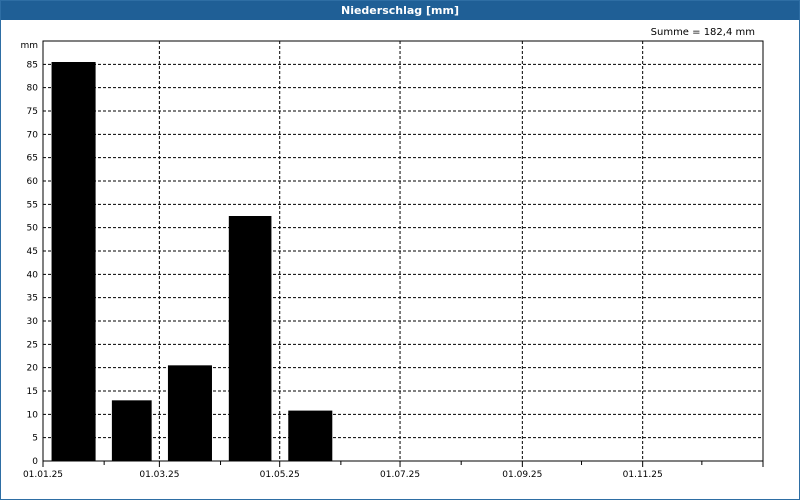 This screenshot has width=800, height=501. What do you see at coordinates (159, 475) in the screenshot?
I see `x-tick-label: 01.03.25` at bounding box center [159, 475].